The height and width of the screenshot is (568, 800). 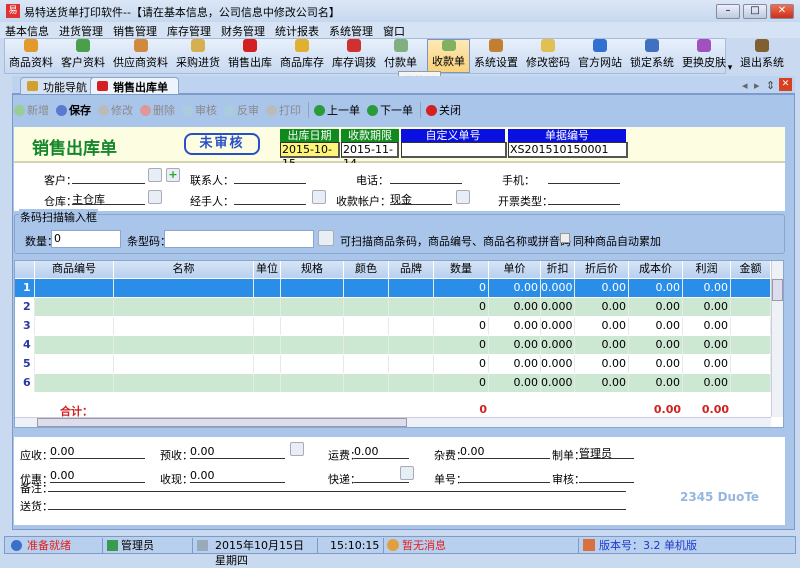 I want to click on column-header-brand: 品牌, so click(x=411, y=269).